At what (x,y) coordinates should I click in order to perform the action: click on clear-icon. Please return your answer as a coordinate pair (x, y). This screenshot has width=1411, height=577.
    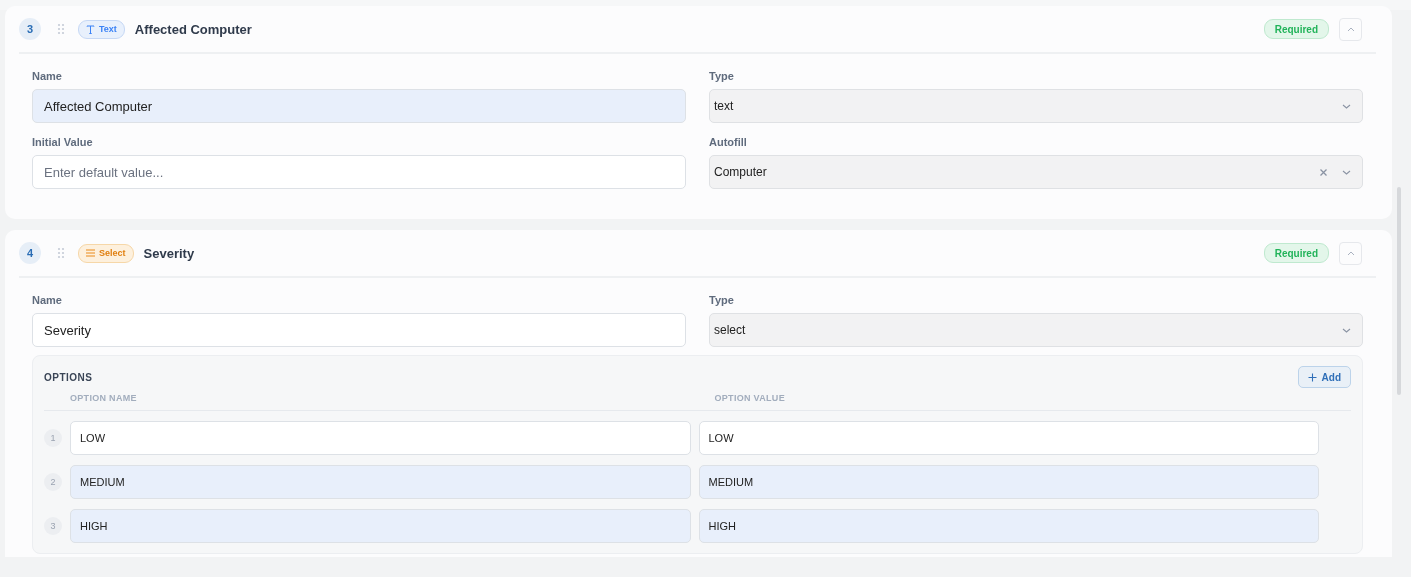
    Looking at the image, I should click on (1323, 172).